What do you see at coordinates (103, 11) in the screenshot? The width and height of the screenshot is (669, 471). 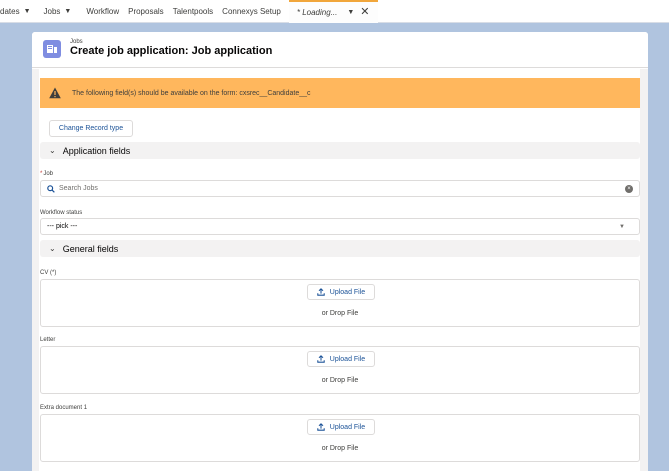 I see `nav-item-label: Workflow` at bounding box center [103, 11].